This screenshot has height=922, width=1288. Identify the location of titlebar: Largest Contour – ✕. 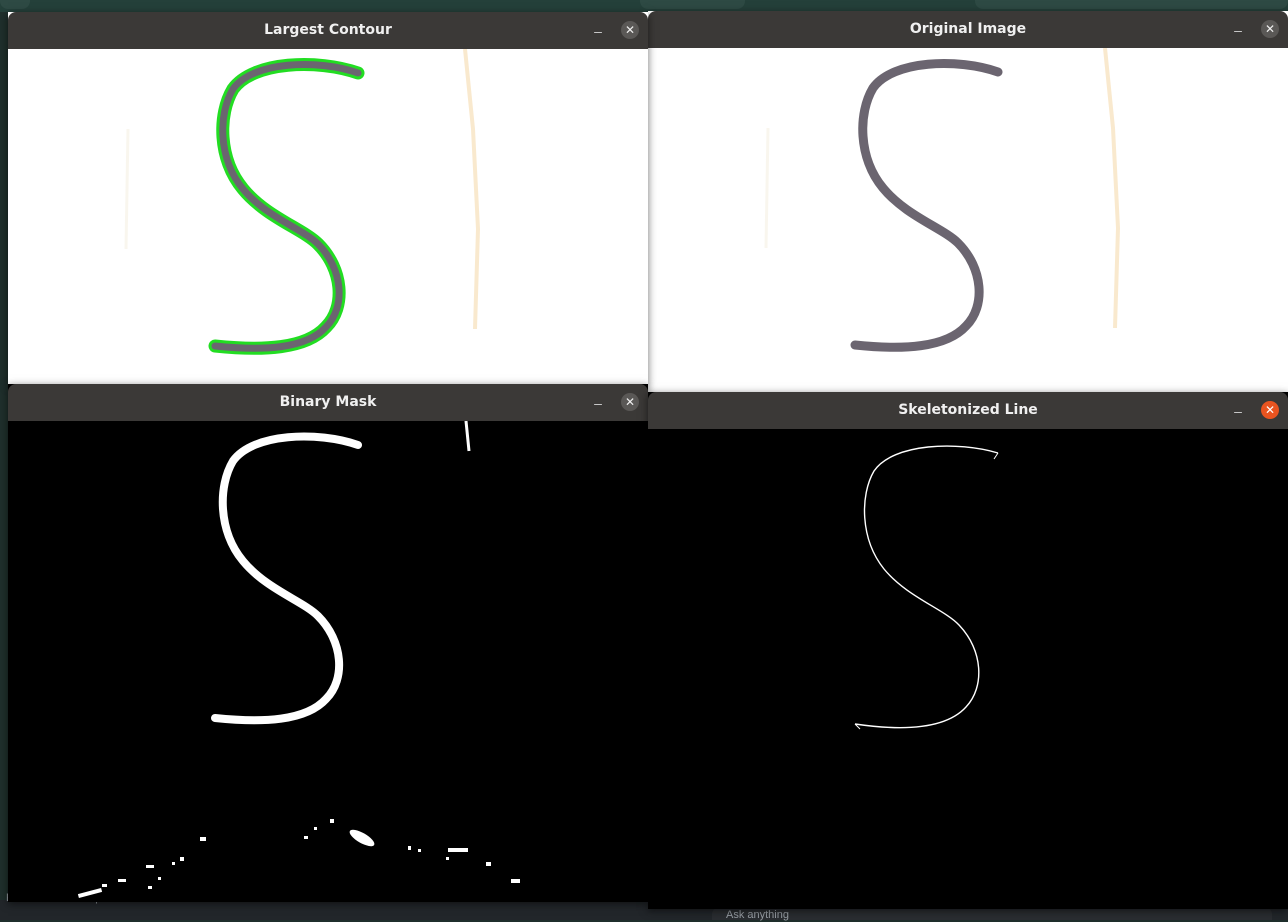
(328, 30).